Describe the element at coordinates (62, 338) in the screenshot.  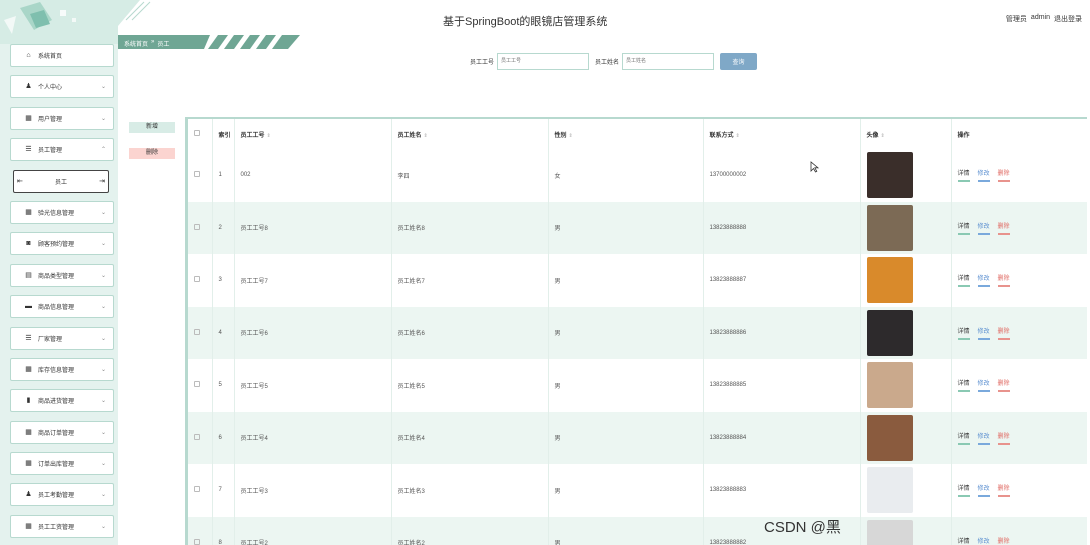
I see `sidebar-item-9: ☰ 厂家管理 ⌄` at that location.